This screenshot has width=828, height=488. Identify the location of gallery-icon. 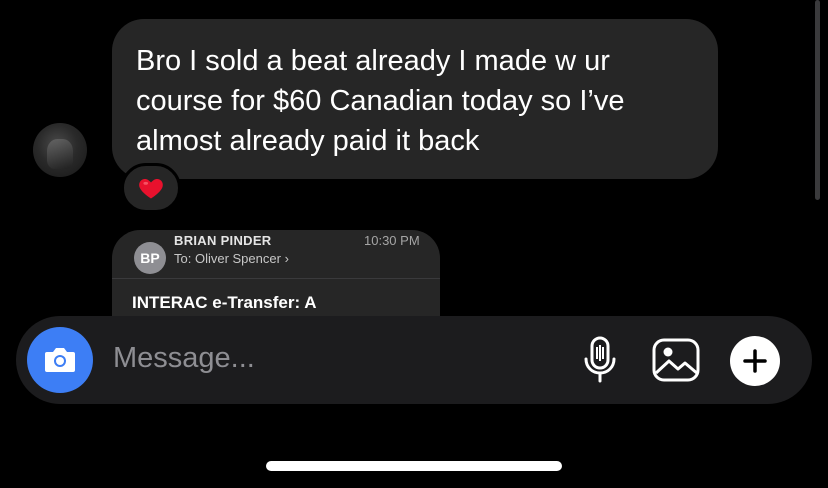
(676, 360).